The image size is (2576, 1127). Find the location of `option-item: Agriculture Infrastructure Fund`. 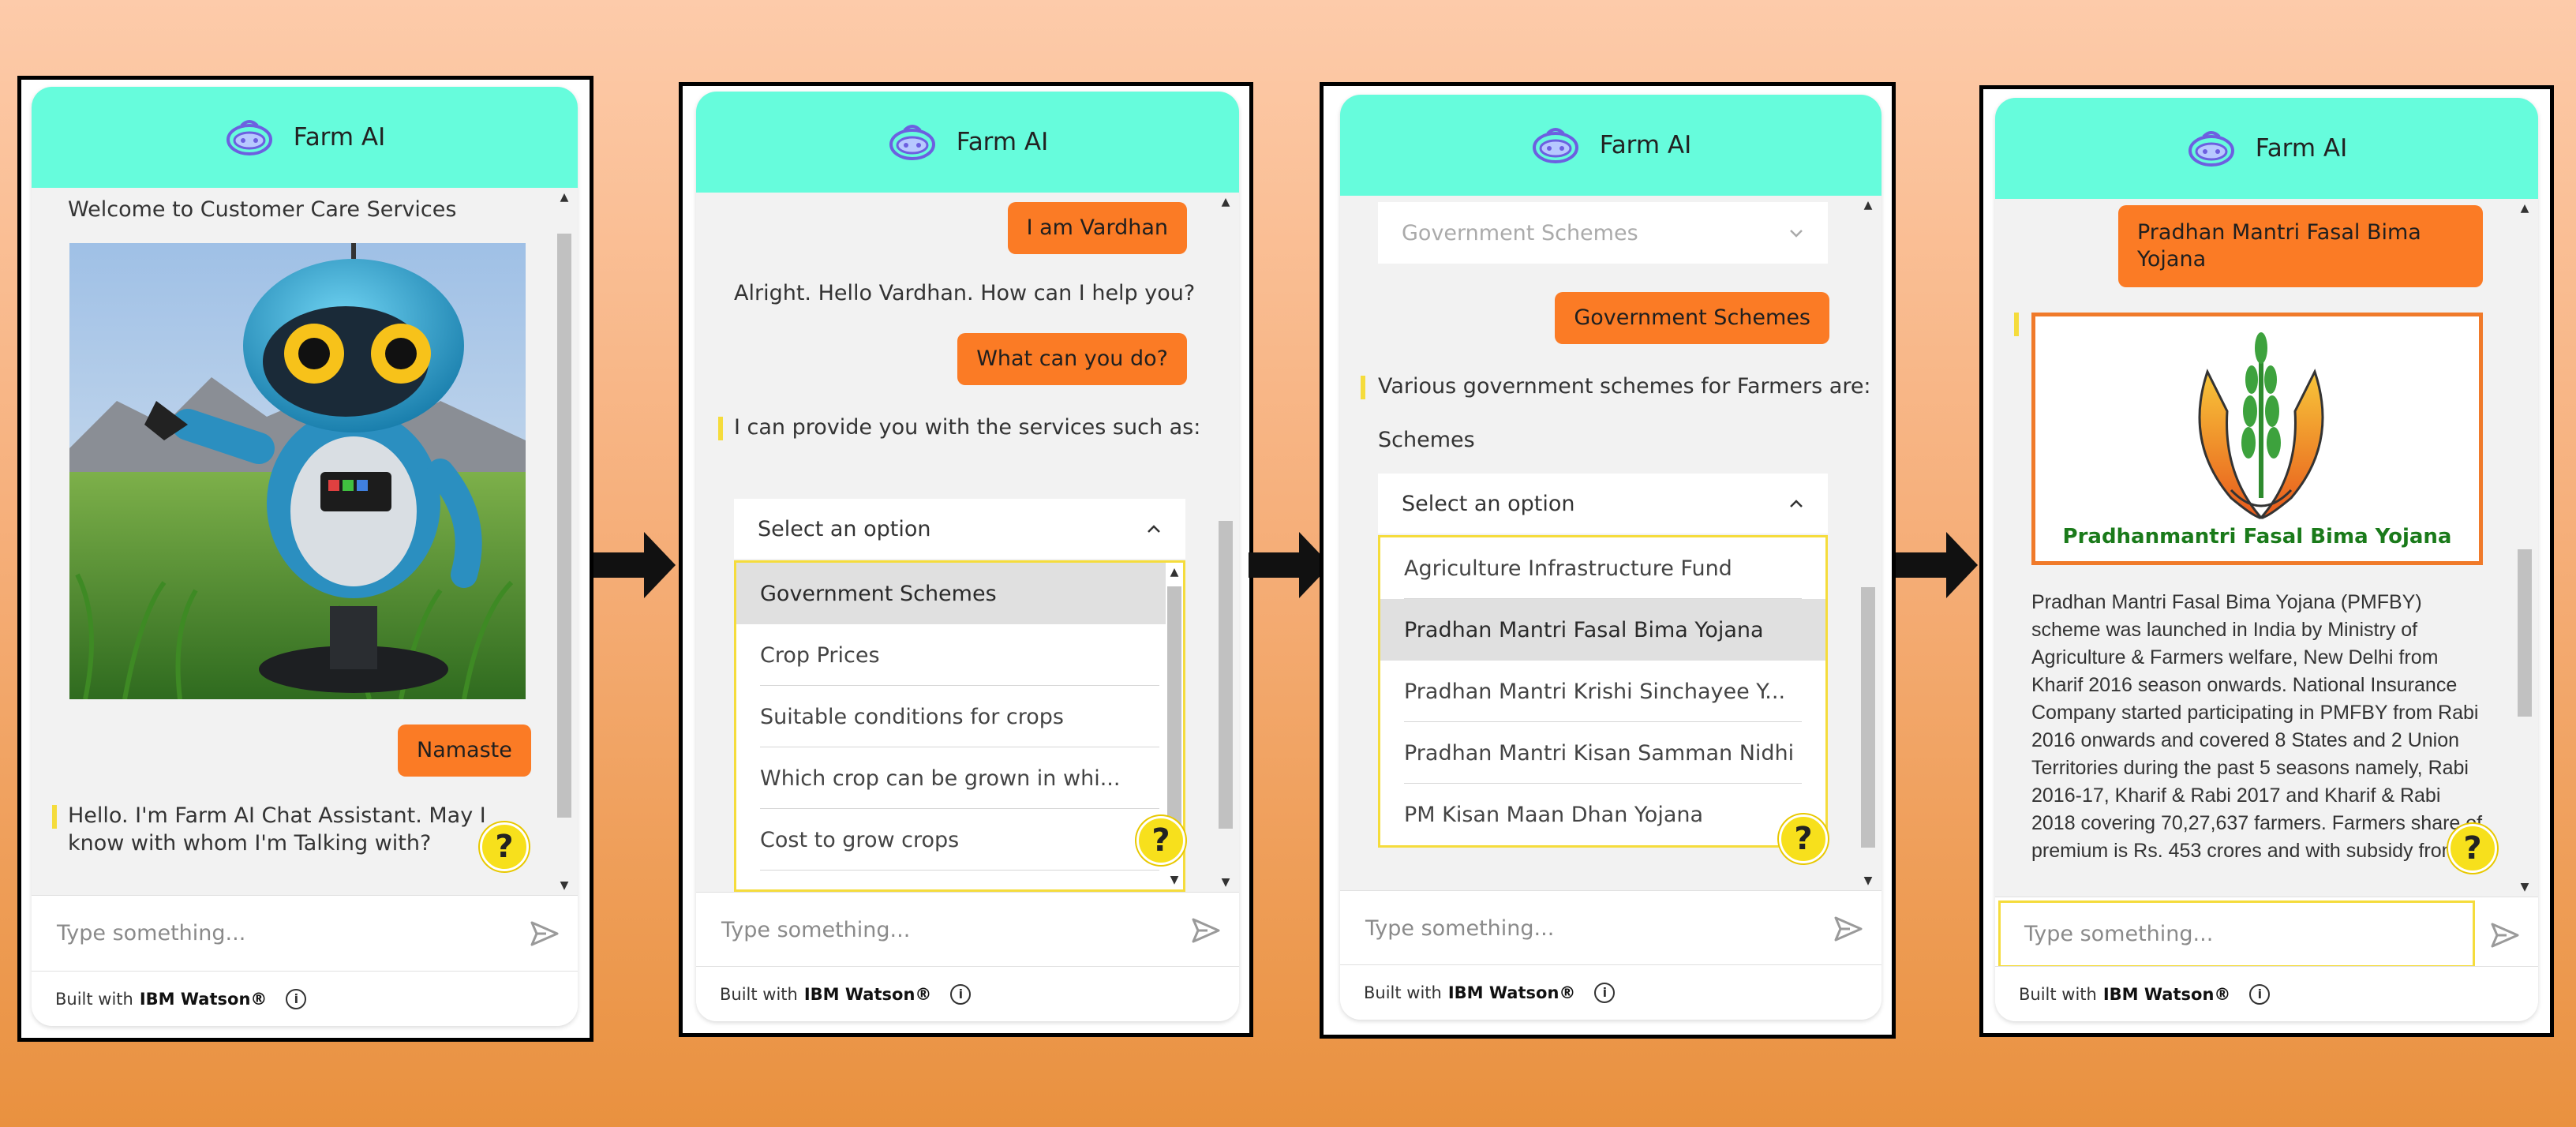

option-item: Agriculture Infrastructure Fund is located at coordinates (1602, 568).